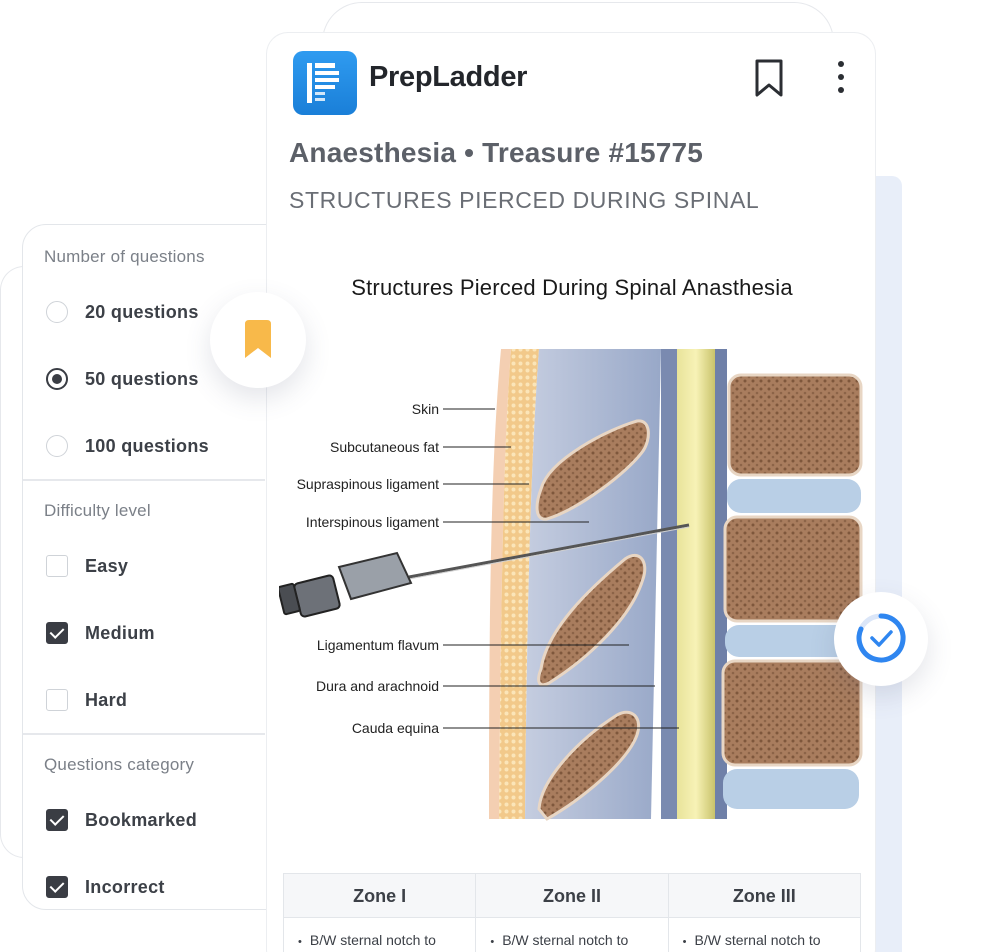 The height and width of the screenshot is (952, 996). I want to click on page-subtitle: STRUCTURES PIERCED DURING SPINAL, so click(524, 200).